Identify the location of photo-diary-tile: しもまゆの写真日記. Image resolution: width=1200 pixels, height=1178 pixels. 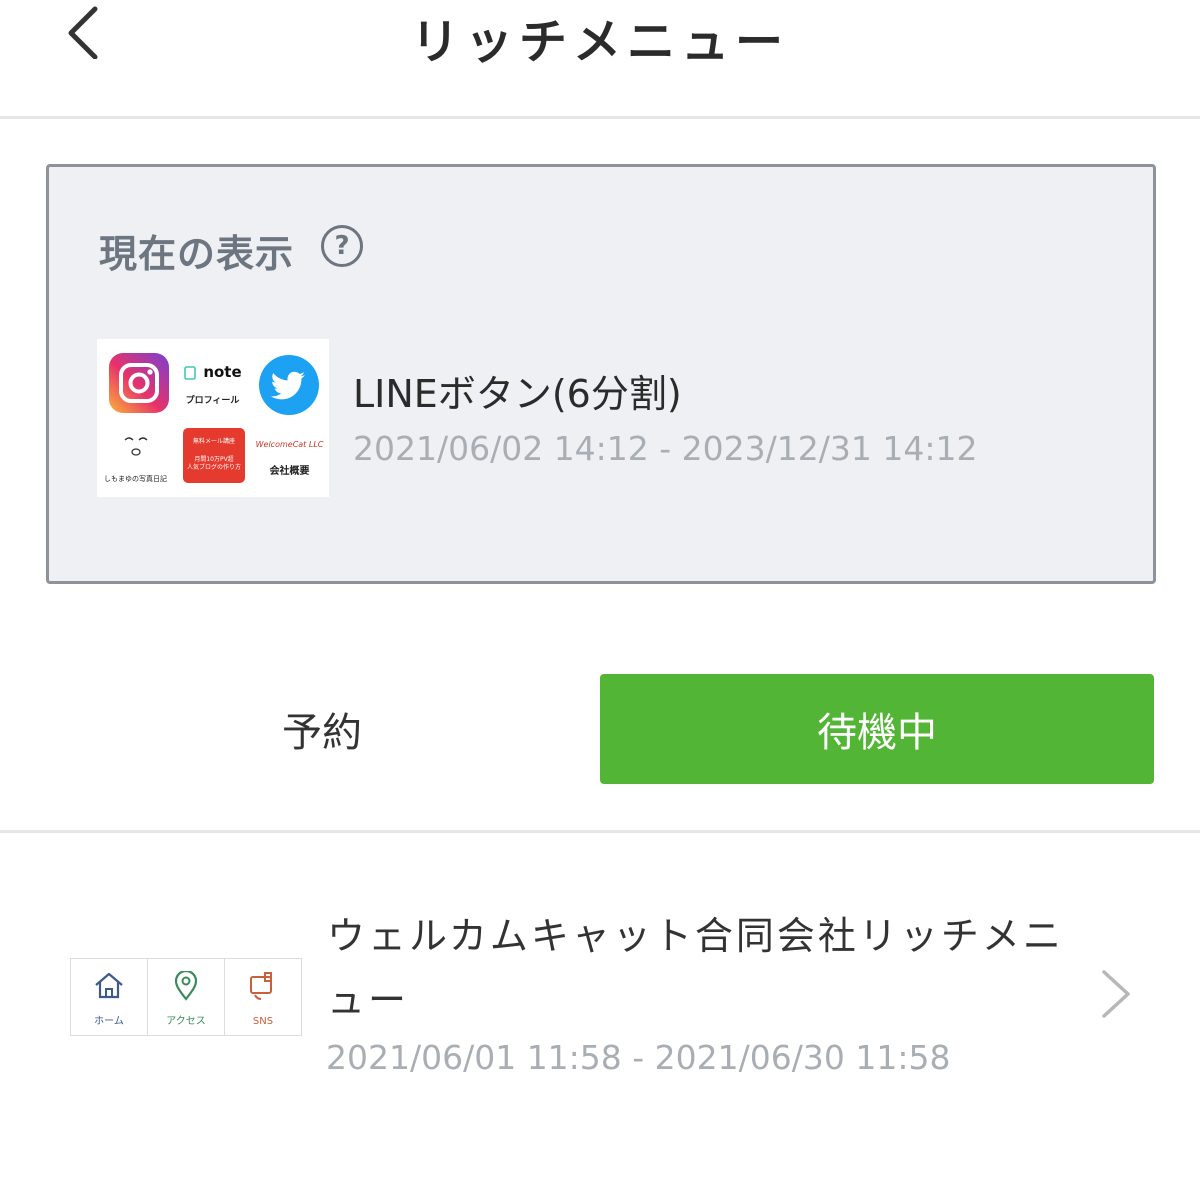
(135, 457).